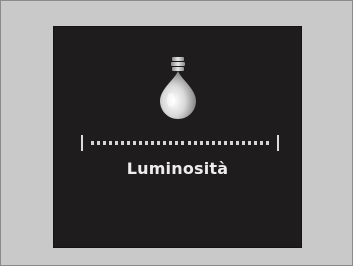 This screenshot has height=266, width=353. I want to click on level-bar-left-cap, so click(82, 143).